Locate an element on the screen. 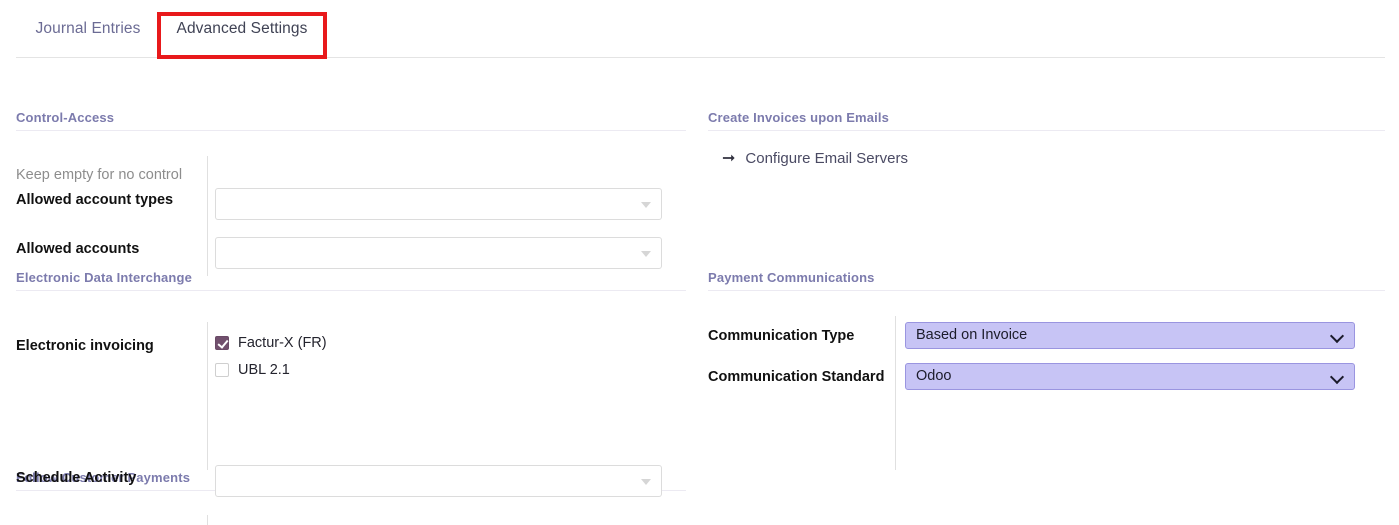 Image resolution: width=1399 pixels, height=525 pixels. group-electronic-data-interchange: Electronic Data Interchange is located at coordinates (351, 280).